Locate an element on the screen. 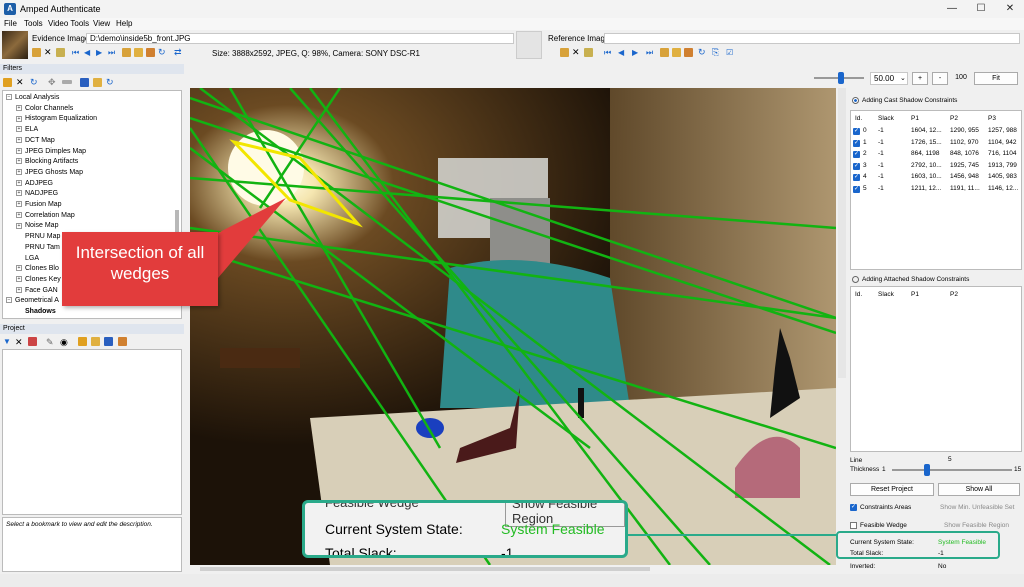  filter-item: + Clones Blo is located at coordinates (37, 268).